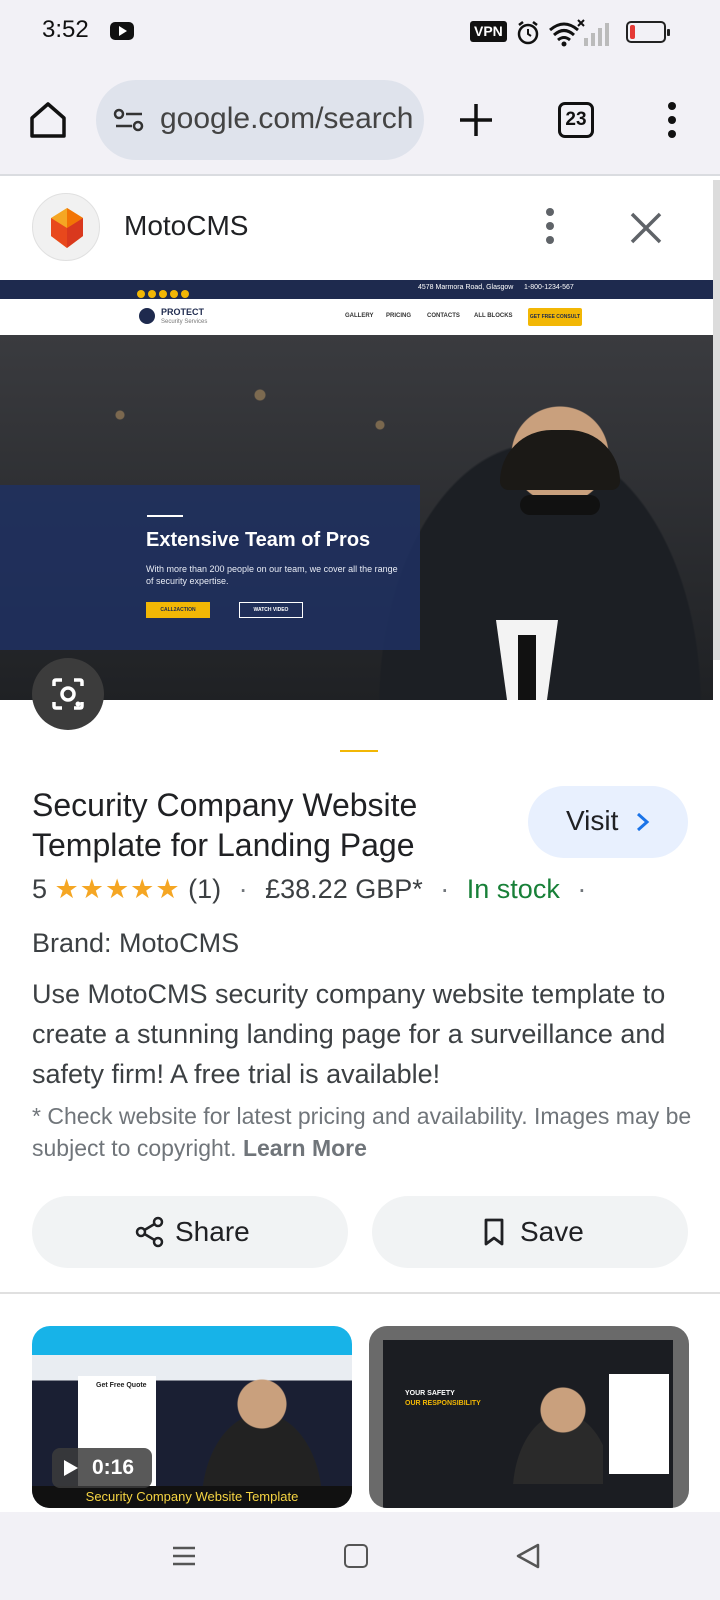 Image resolution: width=720 pixels, height=1600 pixels. Describe the element at coordinates (359, 316) in the screenshot. I see `template-nav-item: GALLERY` at that location.